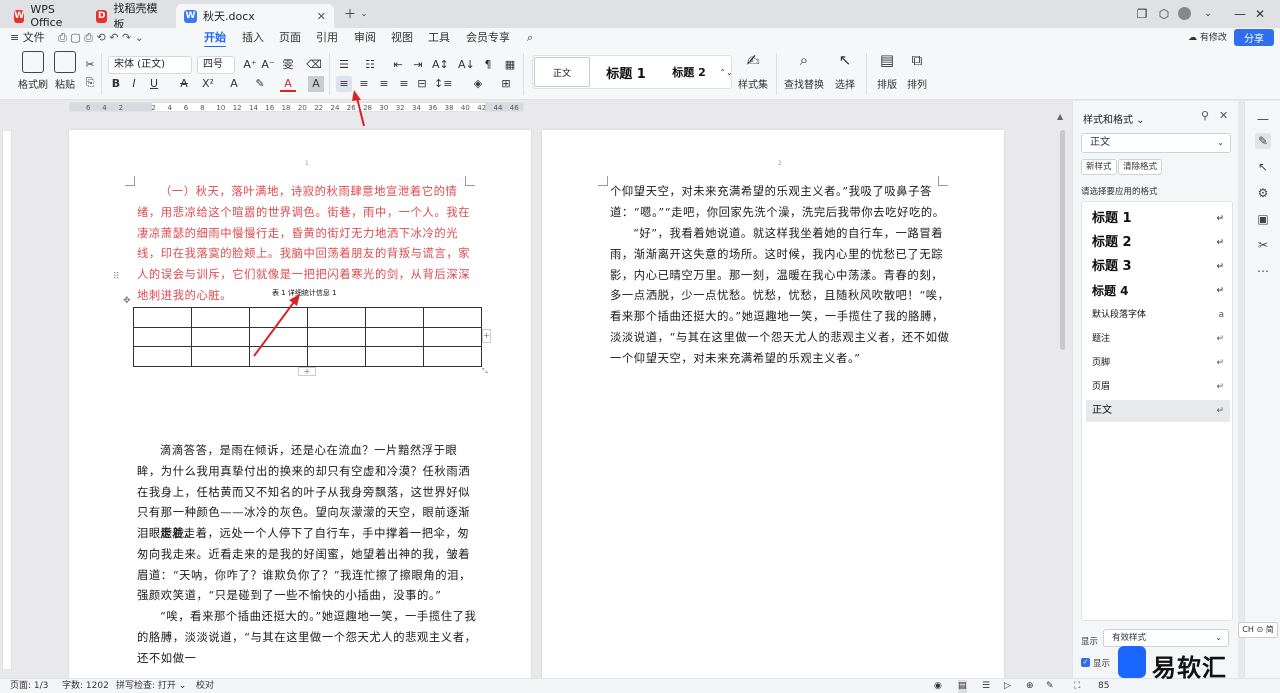 The height and width of the screenshot is (693, 1280). What do you see at coordinates (404, 84) in the screenshot?
I see `justify-icon: ≡` at bounding box center [404, 84].